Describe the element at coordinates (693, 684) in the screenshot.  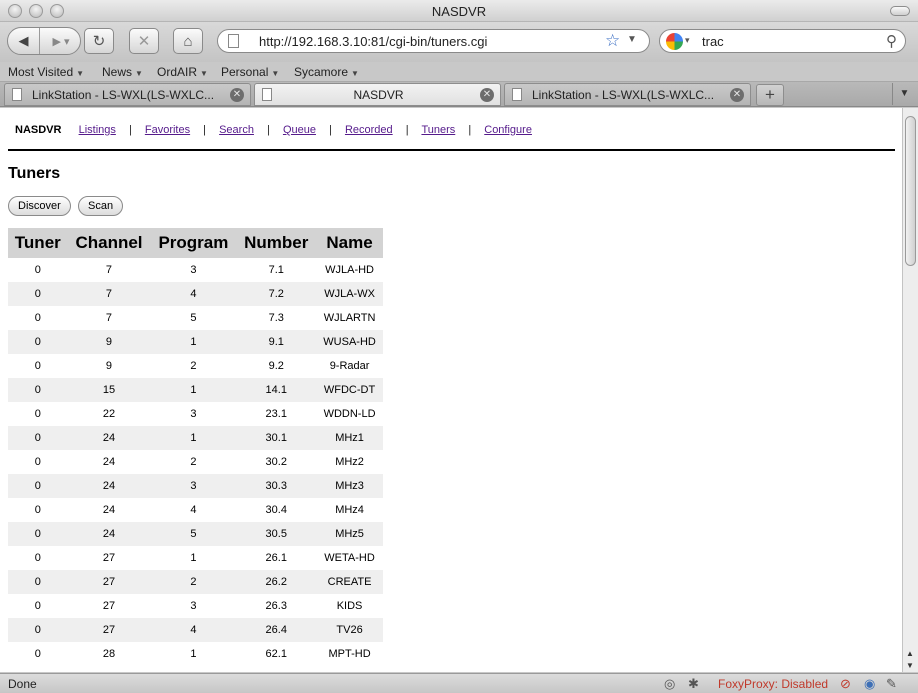
I see `bug-icon: ✱` at that location.